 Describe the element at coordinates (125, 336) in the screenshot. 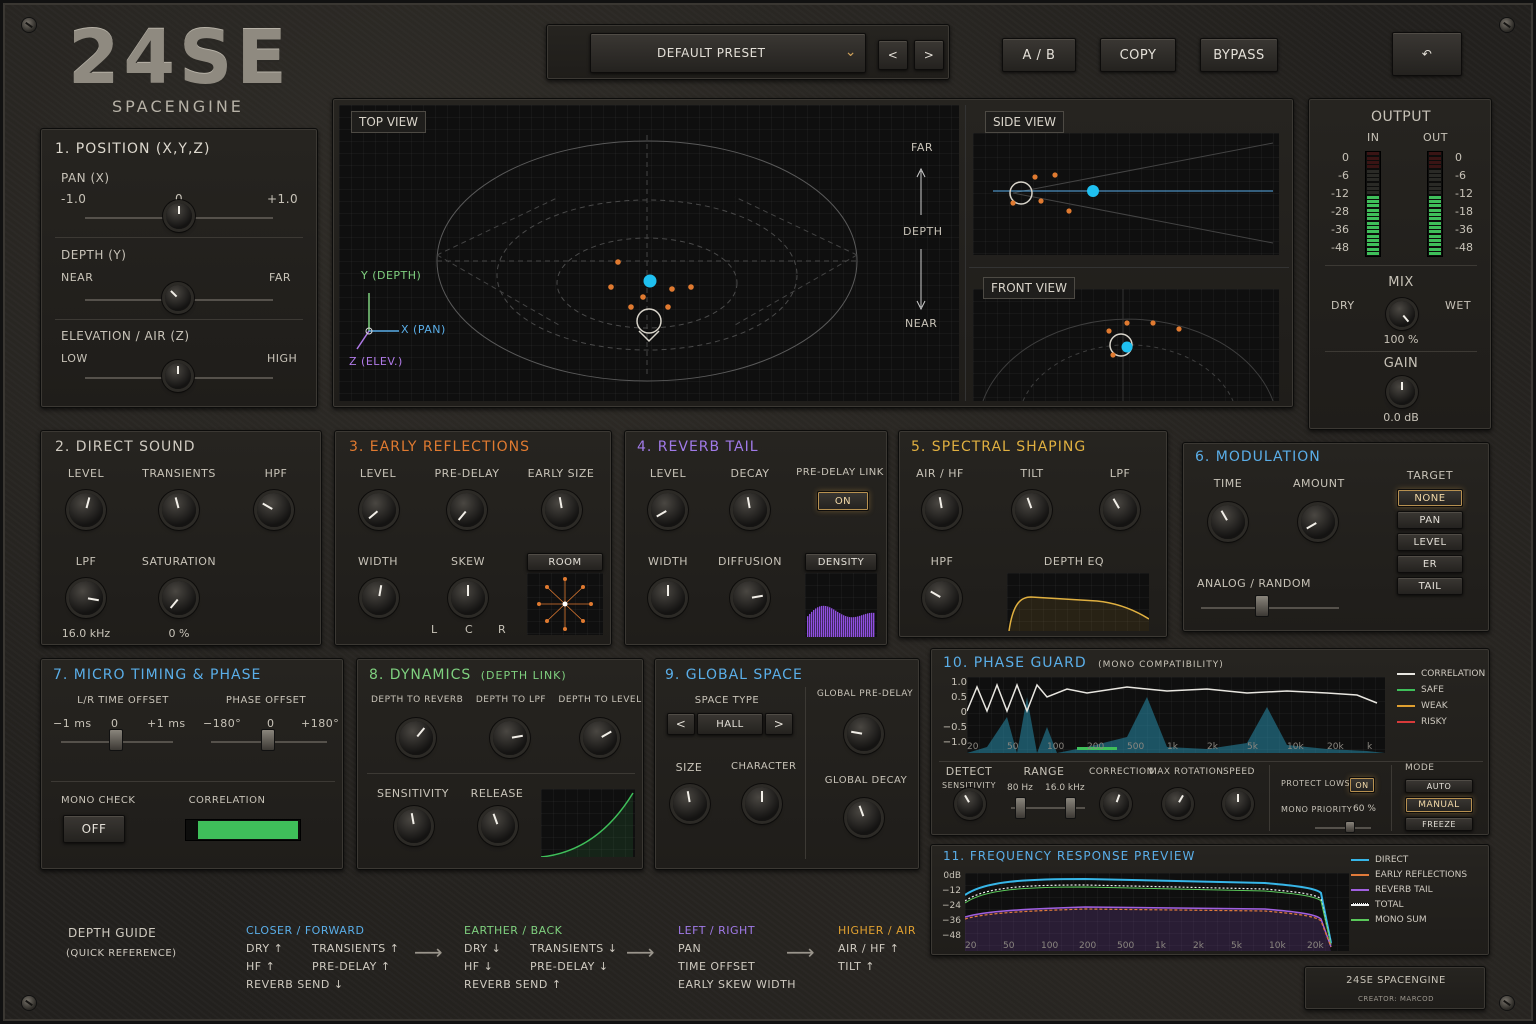

I see `elevation-label: ELEVATION / AIR (Z)` at that location.